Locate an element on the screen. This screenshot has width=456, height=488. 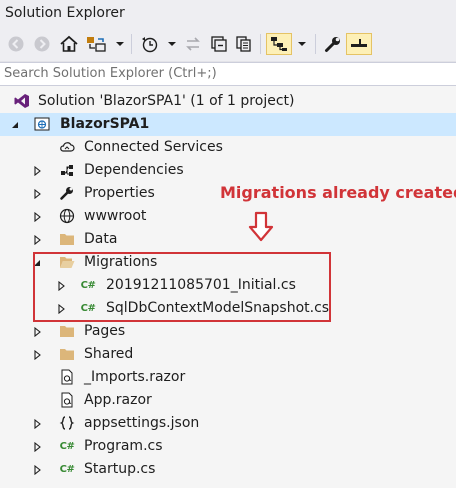
track-dropdown is located at coordinates (302, 44).